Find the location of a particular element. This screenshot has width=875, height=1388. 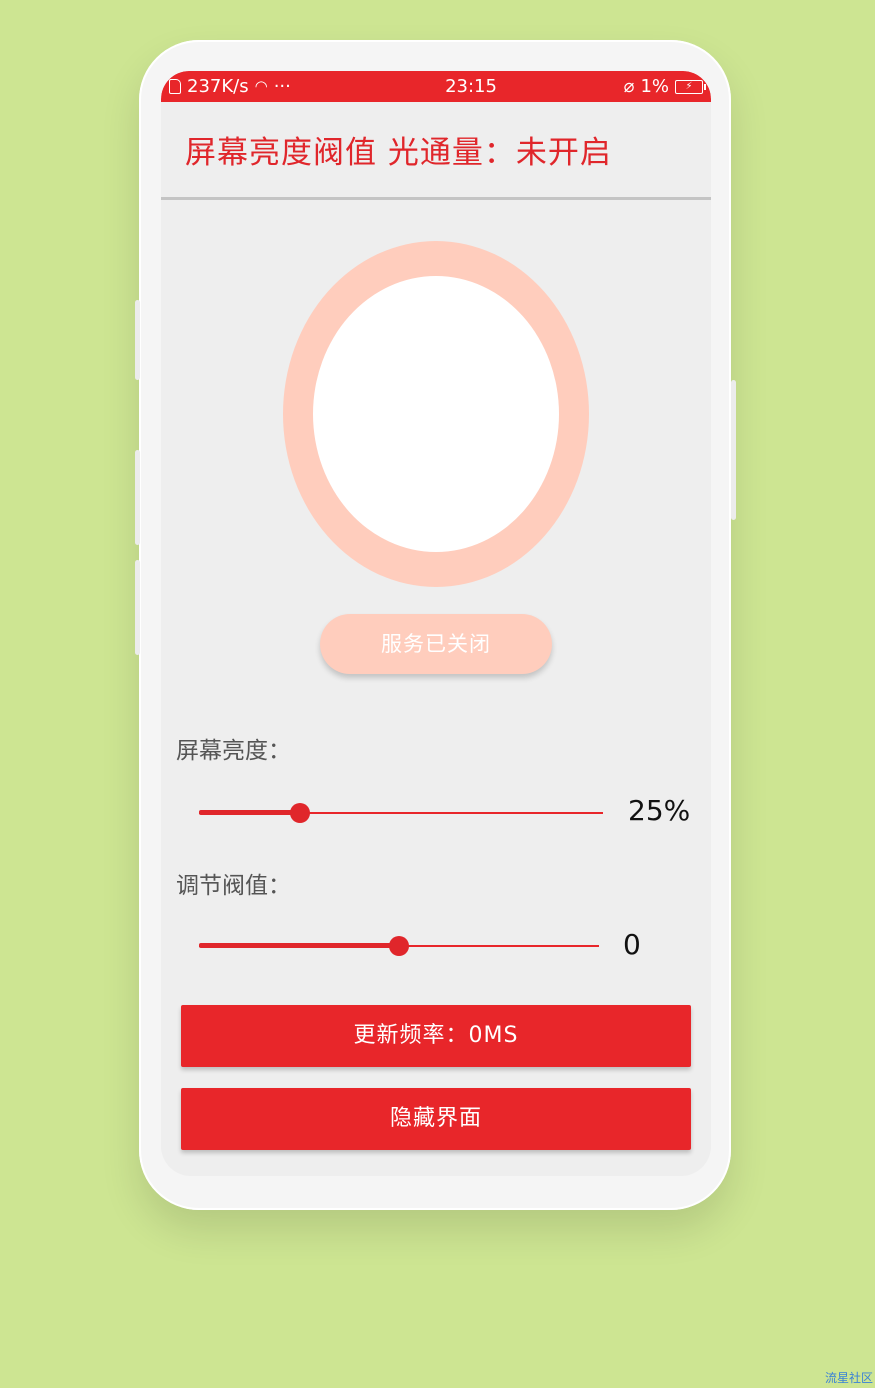

brightness-label: 屏幕亮度： is located at coordinates (233, 751).